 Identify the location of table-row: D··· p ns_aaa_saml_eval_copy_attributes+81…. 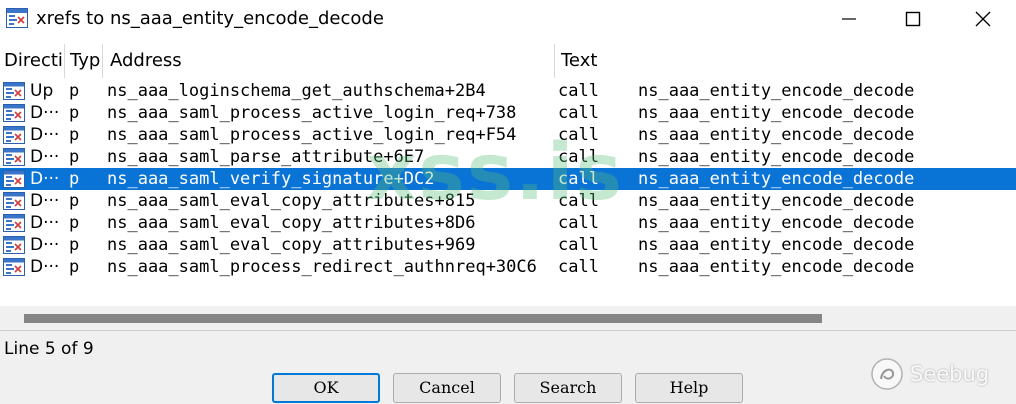
(508, 201).